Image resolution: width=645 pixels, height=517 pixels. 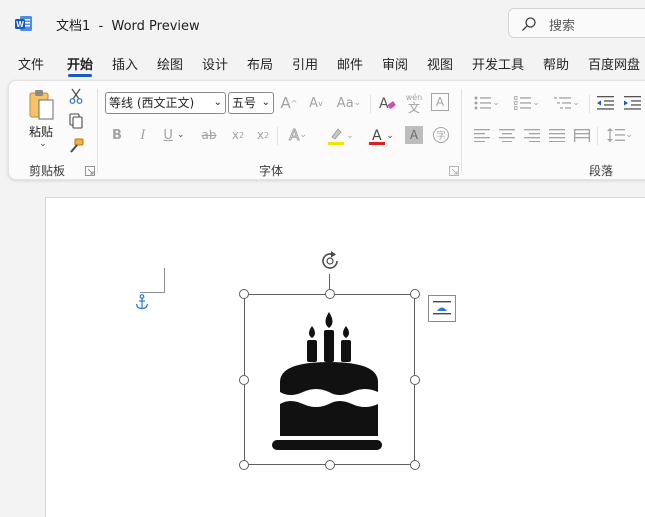 I want to click on clear-formatting-button: A, so click(x=387, y=103).